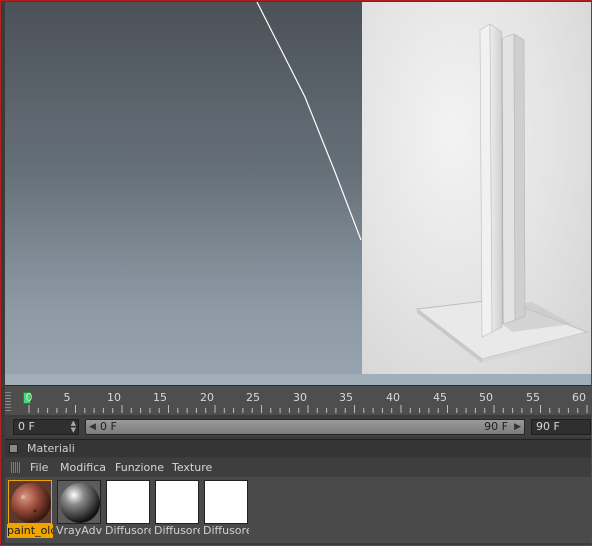 This screenshot has height=546, width=592. I want to click on tick-label: 50, so click(486, 397).